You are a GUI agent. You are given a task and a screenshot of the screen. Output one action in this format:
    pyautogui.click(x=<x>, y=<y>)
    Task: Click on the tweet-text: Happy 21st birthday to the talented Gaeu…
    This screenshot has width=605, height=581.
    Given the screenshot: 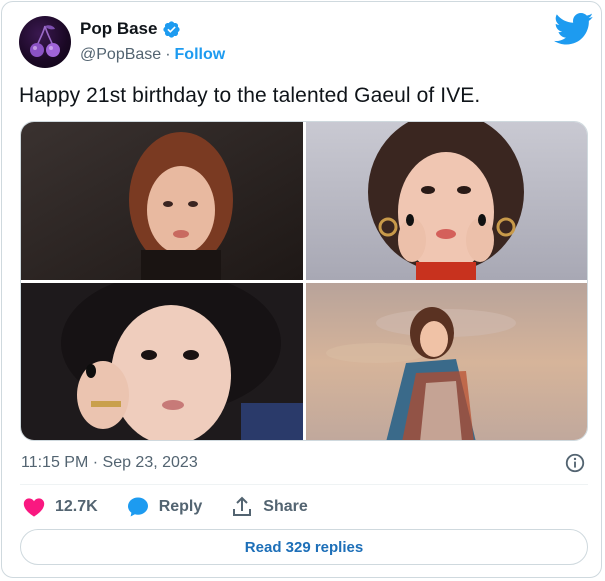 What is the action you would take?
    pyautogui.click(x=250, y=95)
    